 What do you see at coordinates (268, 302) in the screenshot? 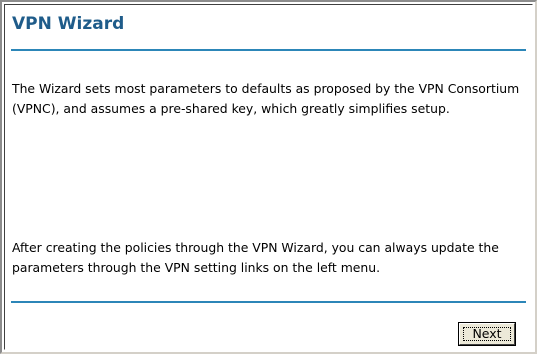
I see `footer-divider` at bounding box center [268, 302].